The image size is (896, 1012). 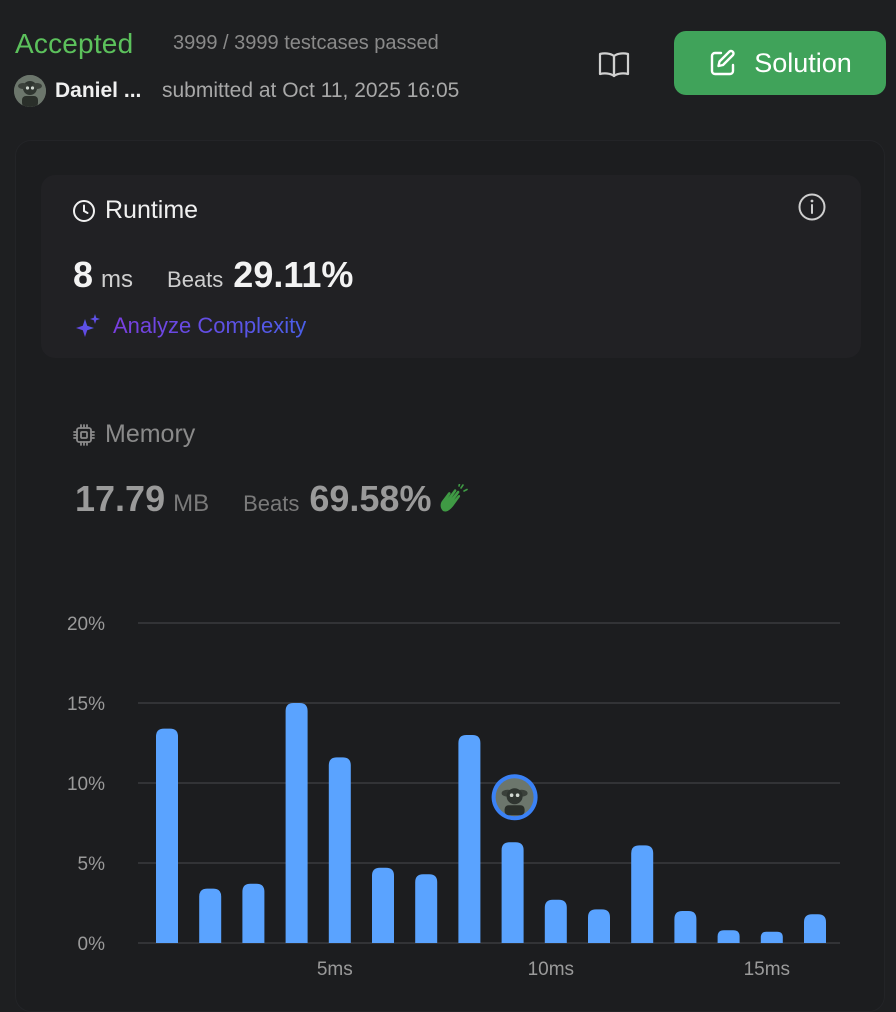 I want to click on analyze-complexity-link: Analyze Complexity, so click(x=189, y=326).